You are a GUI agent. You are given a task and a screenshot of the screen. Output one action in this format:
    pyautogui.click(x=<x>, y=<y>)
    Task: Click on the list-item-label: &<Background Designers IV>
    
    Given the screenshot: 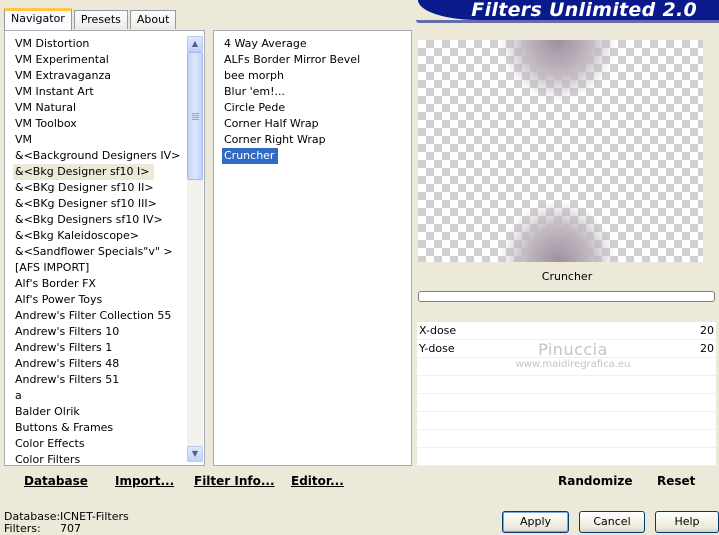 What is the action you would take?
    pyautogui.click(x=98, y=155)
    